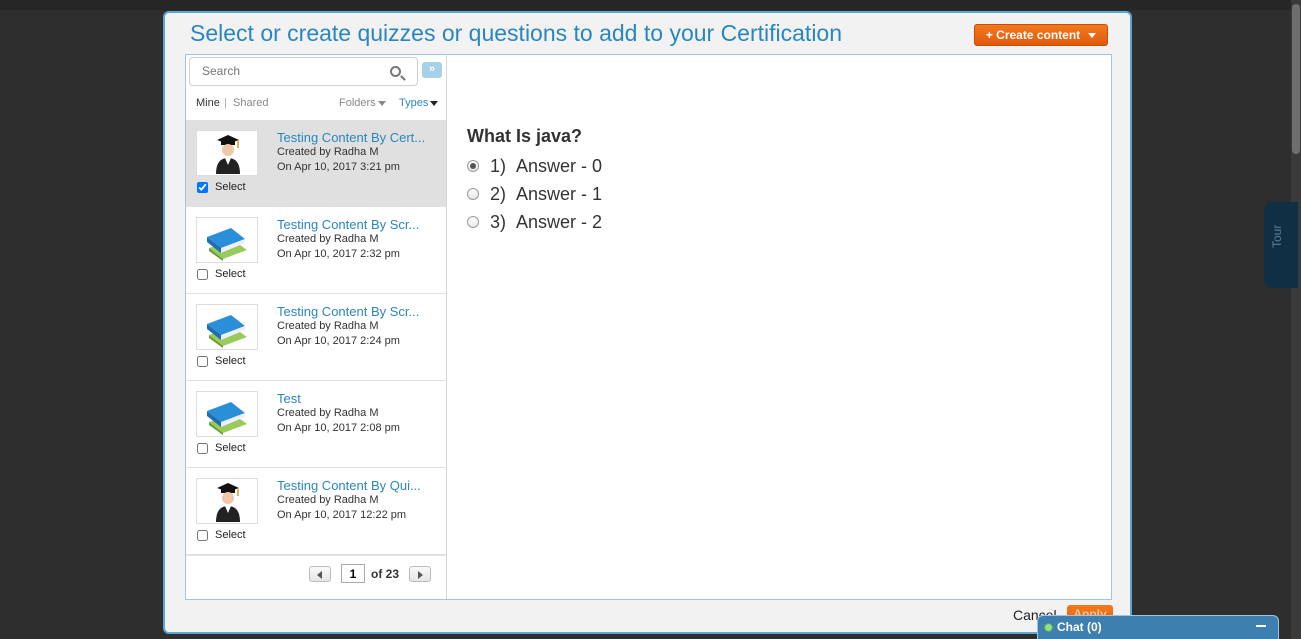 The height and width of the screenshot is (639, 1301). Describe the element at coordinates (1296, 319) in the screenshot. I see `page-scrollbar` at that location.